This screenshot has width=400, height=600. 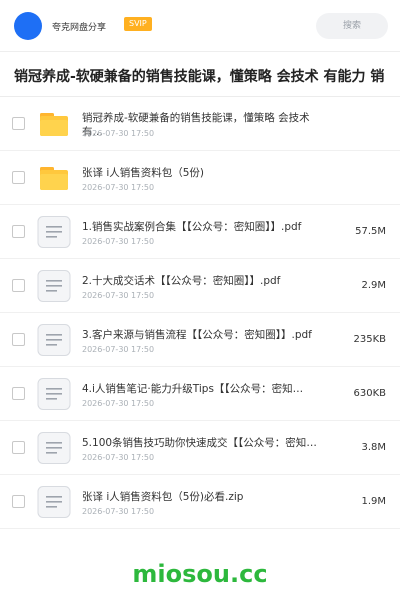 I want to click on file-name: 2.十大成交话术【【公众号：密知圈】】.pdf, so click(x=181, y=281).